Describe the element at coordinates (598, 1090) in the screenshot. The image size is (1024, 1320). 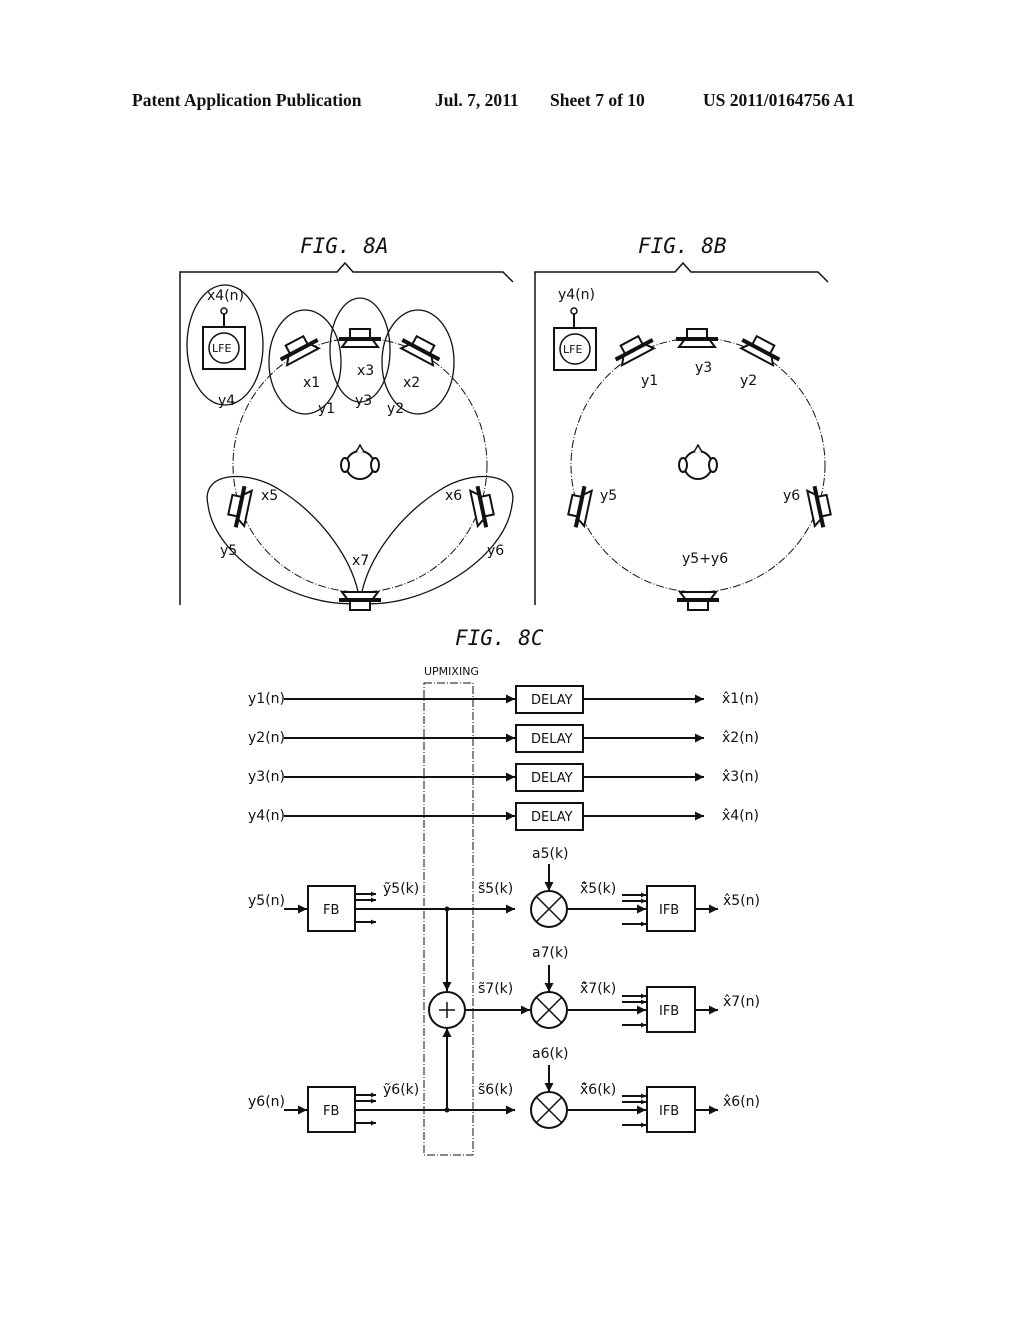
I see `mult-output-label: x̂̃6(k)` at that location.